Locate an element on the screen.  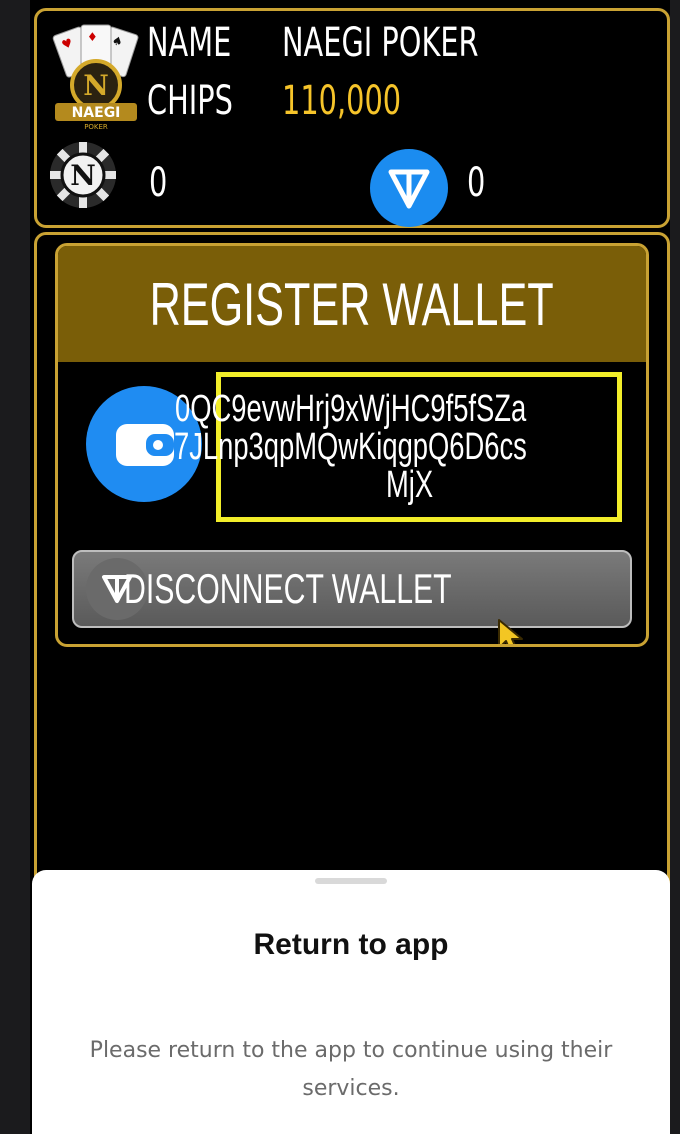
ton-balance: 0 is located at coordinates (476, 183).